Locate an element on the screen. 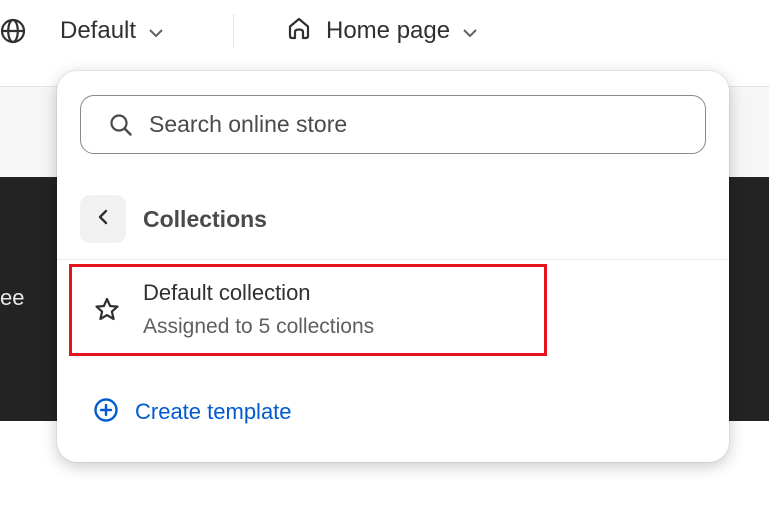  page-selector: Home page is located at coordinates (382, 31).